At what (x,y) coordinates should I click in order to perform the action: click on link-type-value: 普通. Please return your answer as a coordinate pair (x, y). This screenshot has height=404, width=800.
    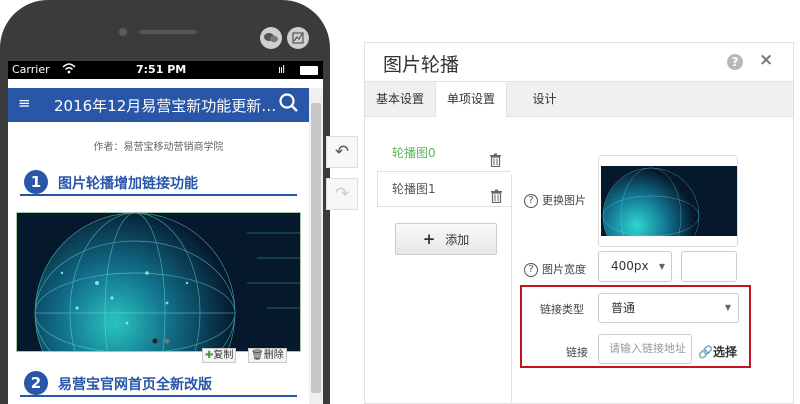
    Looking at the image, I should click on (623, 308).